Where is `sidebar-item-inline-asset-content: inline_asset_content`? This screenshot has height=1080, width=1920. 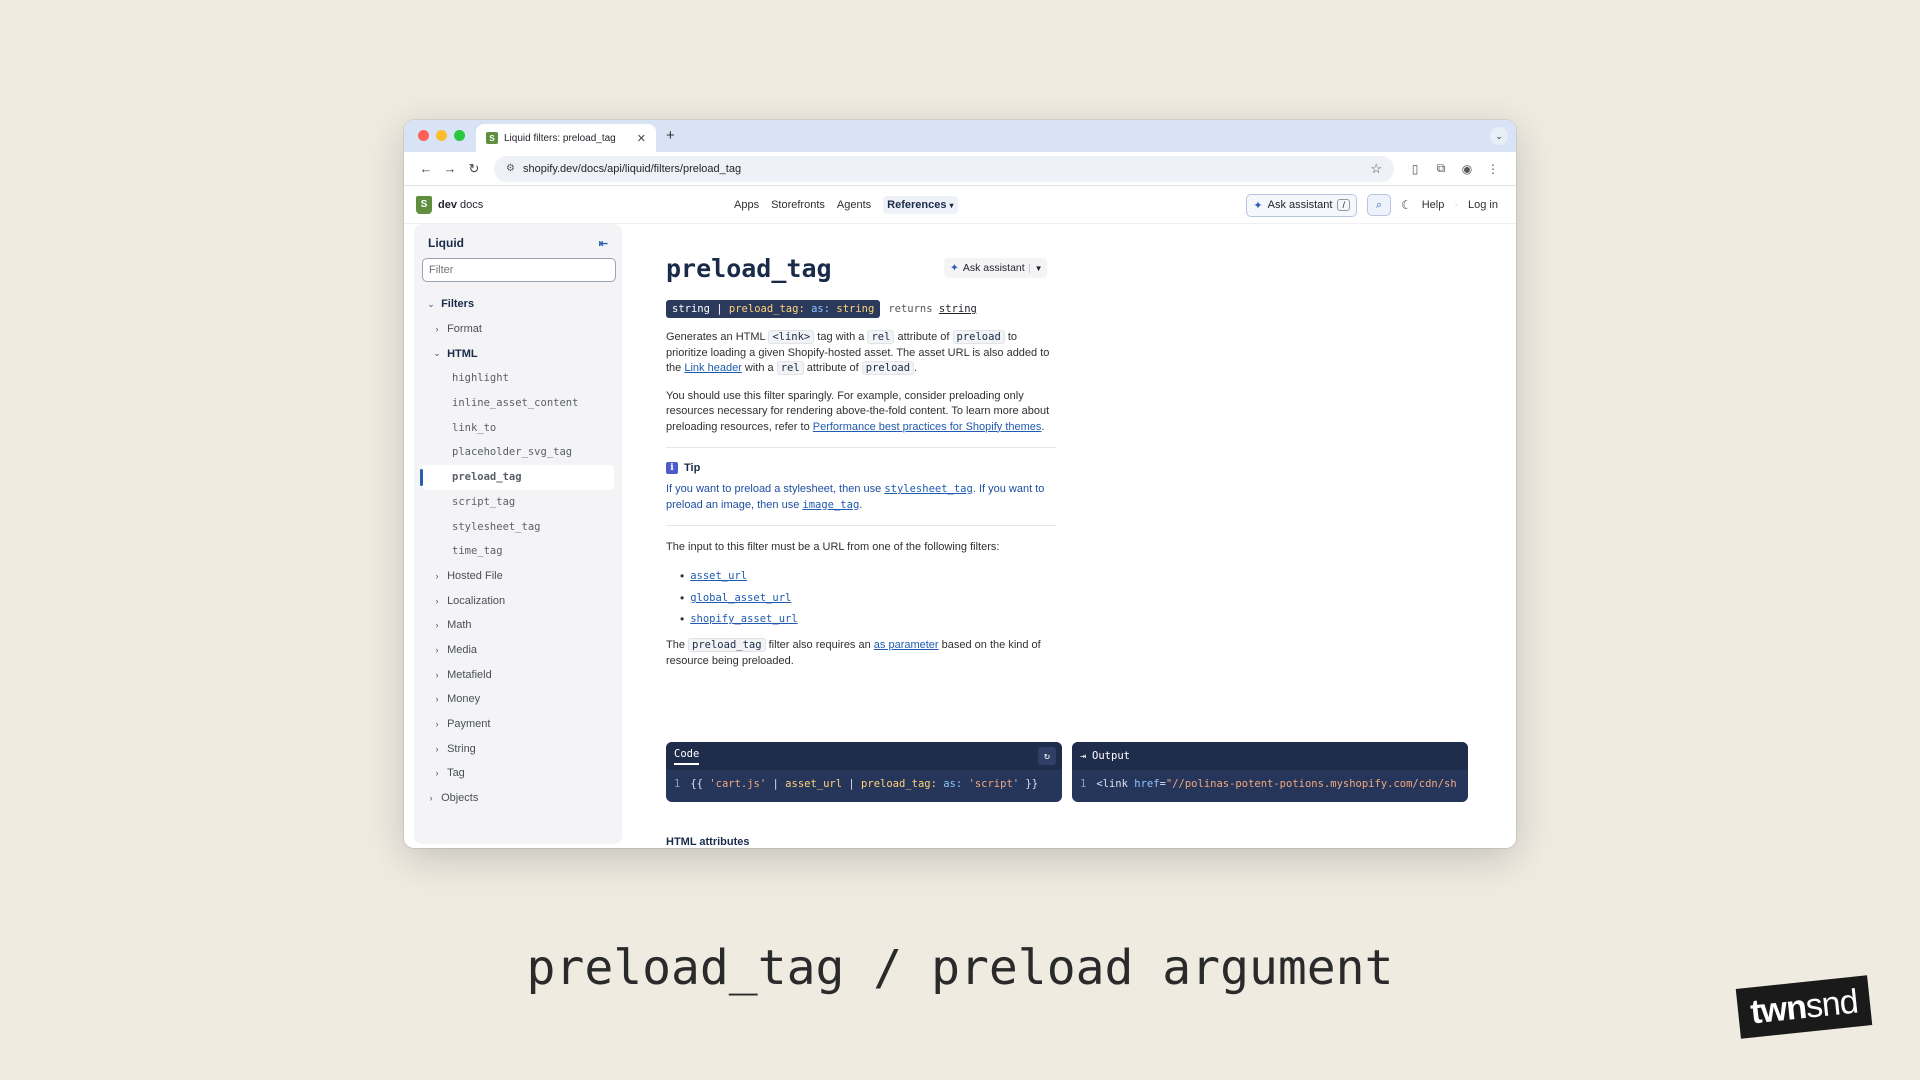
sidebar-item-inline-asset-content: inline_asset_content is located at coordinates (518, 403).